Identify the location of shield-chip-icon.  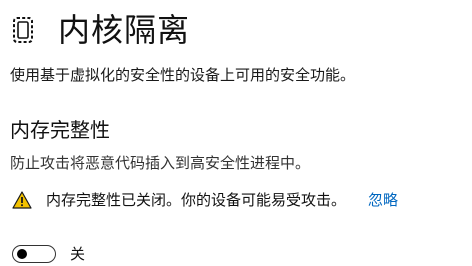
(23, 30).